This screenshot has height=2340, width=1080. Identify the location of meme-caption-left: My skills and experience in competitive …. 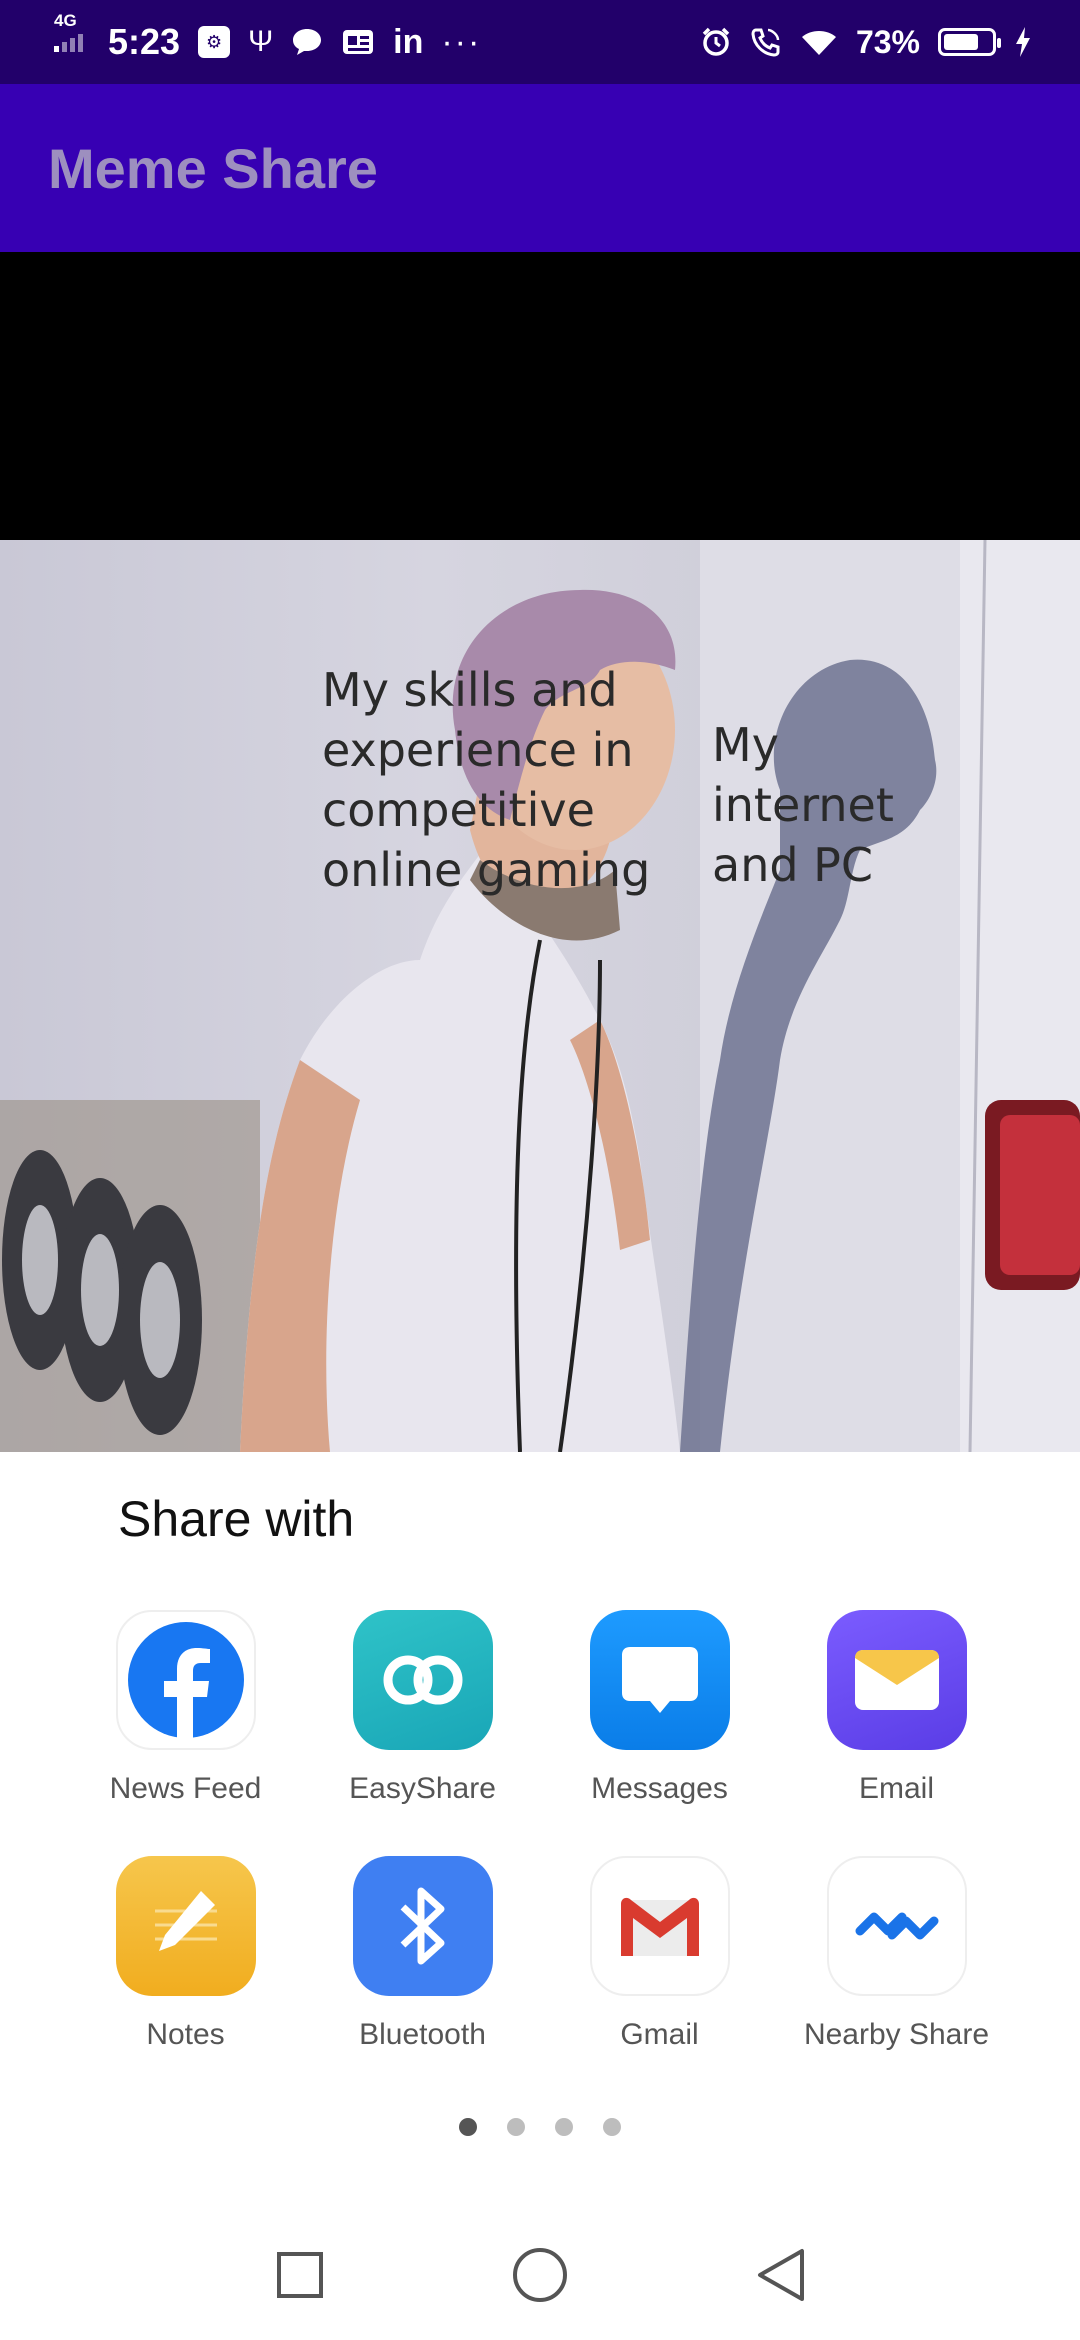
(486, 780).